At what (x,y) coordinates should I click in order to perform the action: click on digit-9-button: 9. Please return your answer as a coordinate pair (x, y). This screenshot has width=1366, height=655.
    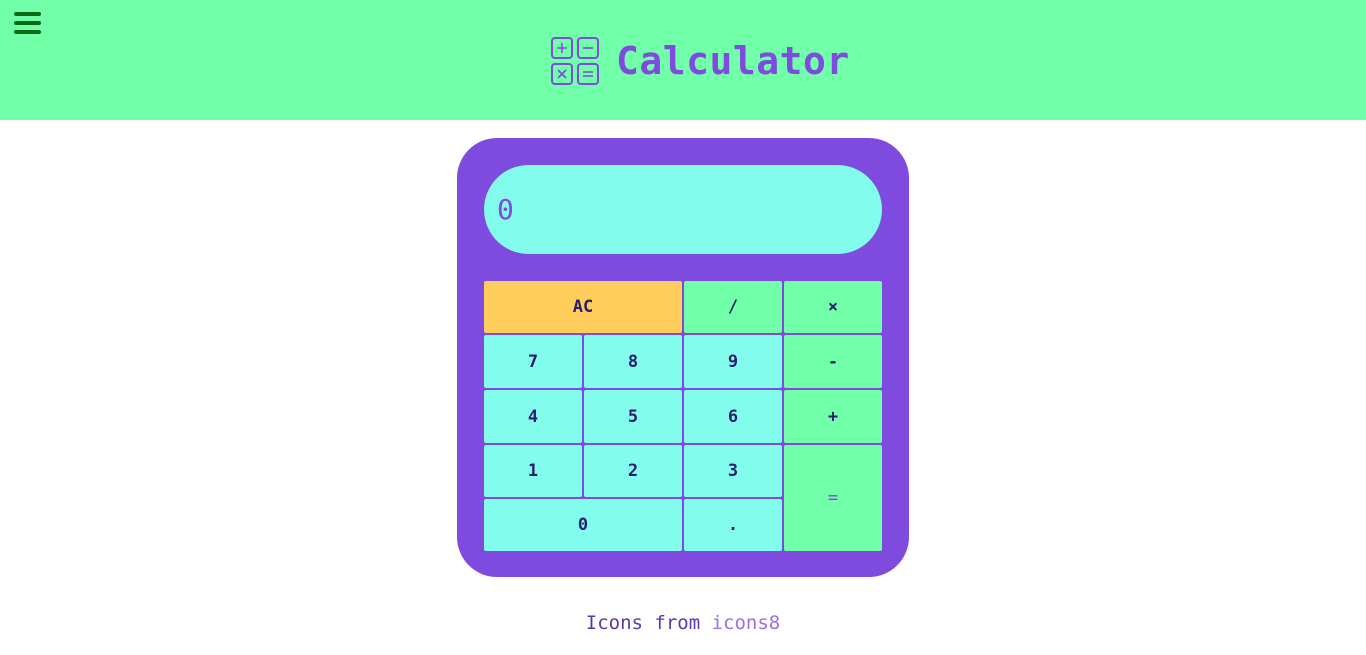
    Looking at the image, I should click on (733, 361).